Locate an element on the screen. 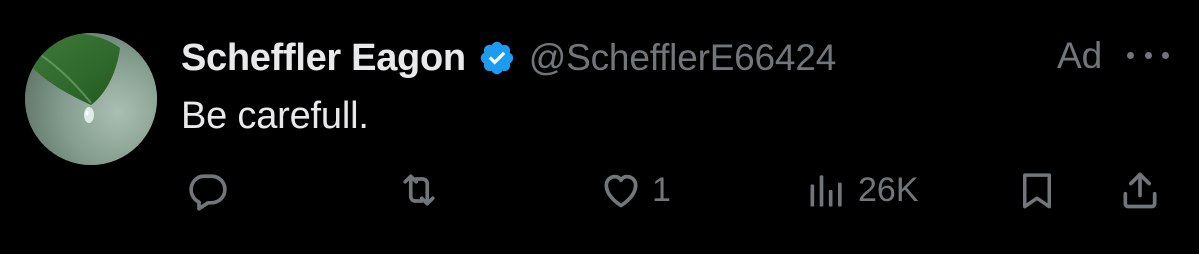  like-button: 1 is located at coordinates (634, 190).